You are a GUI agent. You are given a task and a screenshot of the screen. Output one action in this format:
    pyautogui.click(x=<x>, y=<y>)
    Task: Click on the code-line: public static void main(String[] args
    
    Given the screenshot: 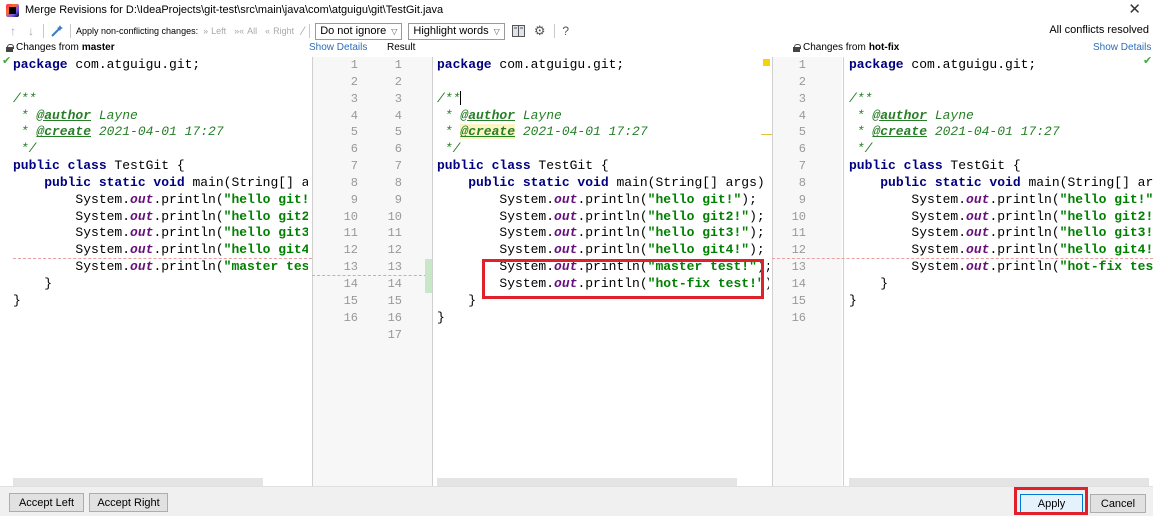 What is the action you would take?
    pyautogui.click(x=1016, y=182)
    